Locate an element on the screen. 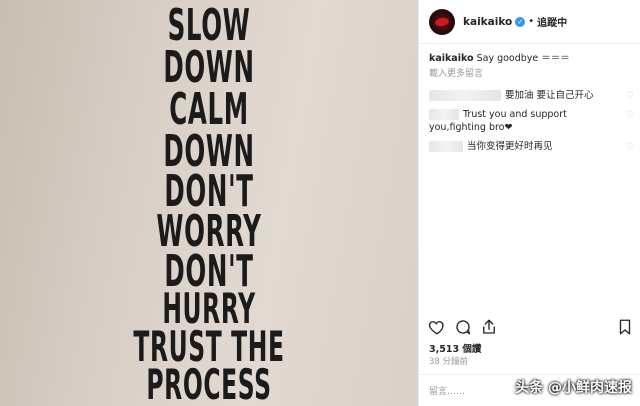  caption-text: Say goodbye ＝＝＝ is located at coordinates (523, 58).